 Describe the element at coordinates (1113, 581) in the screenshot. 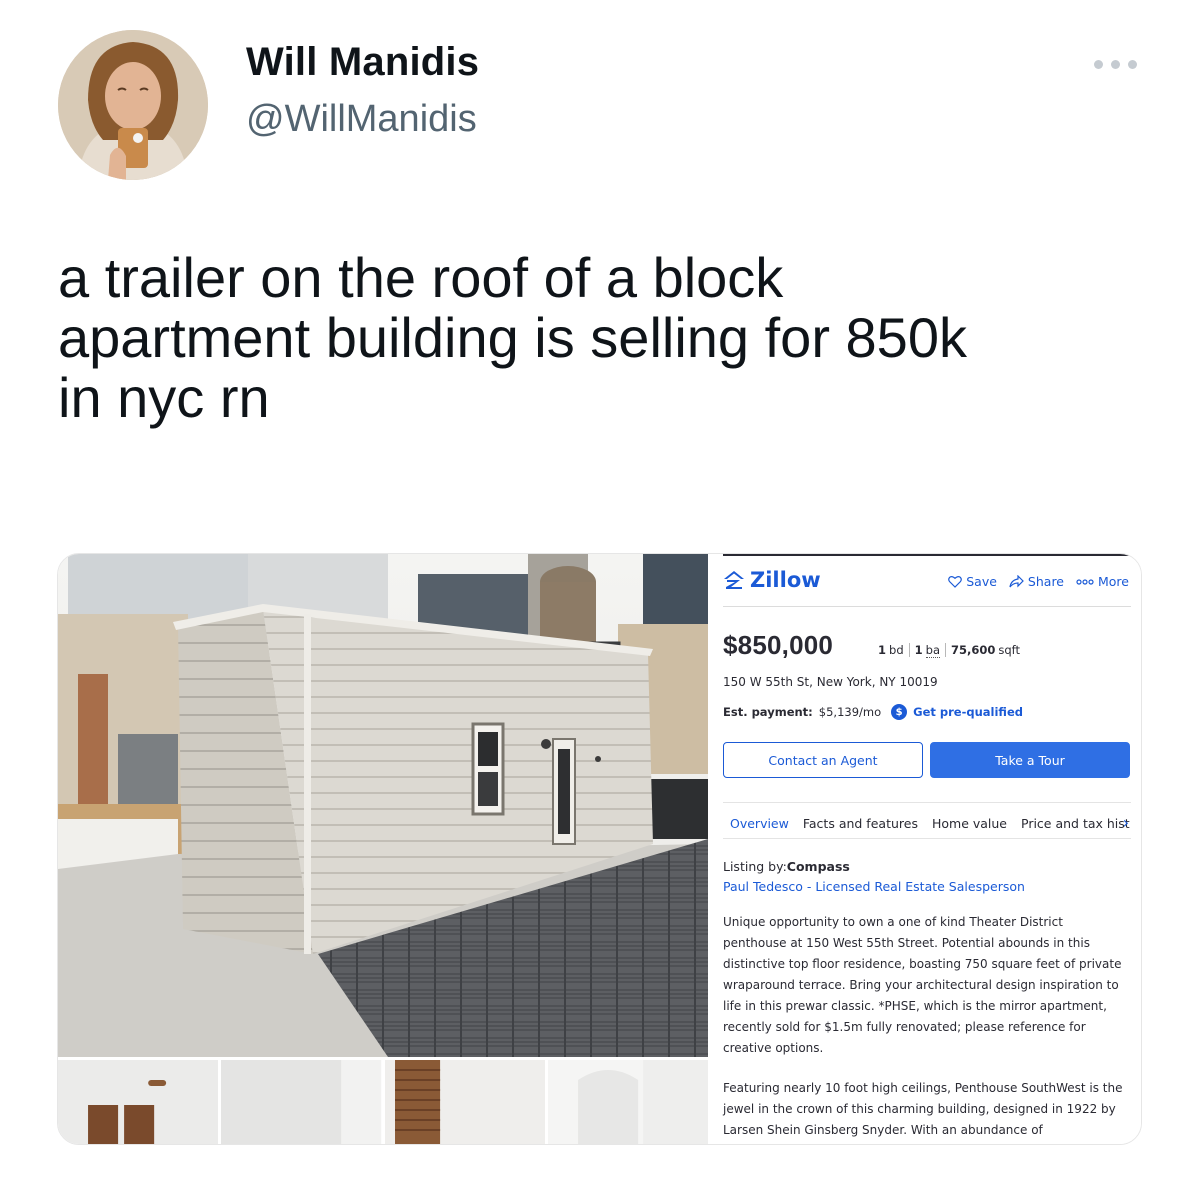

I see `more-label: More` at that location.